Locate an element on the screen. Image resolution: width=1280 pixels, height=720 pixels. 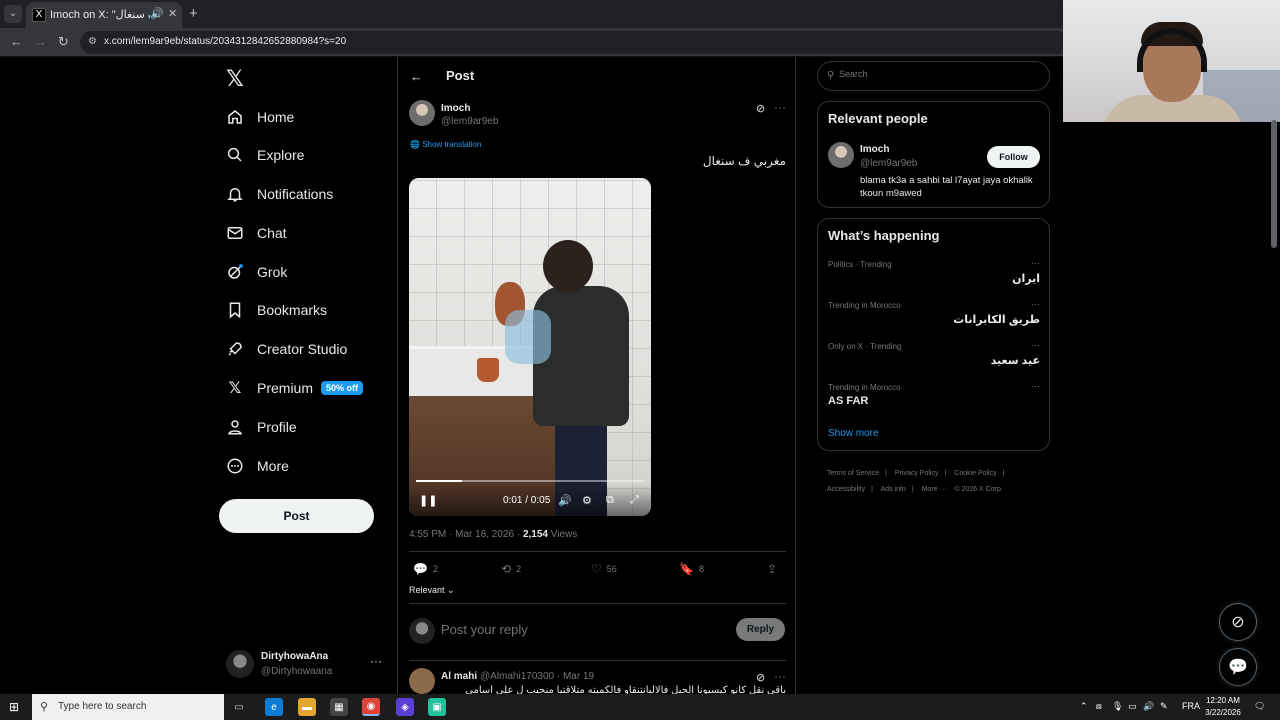
like-action: ♡ 56 is located at coordinates (604, 569).